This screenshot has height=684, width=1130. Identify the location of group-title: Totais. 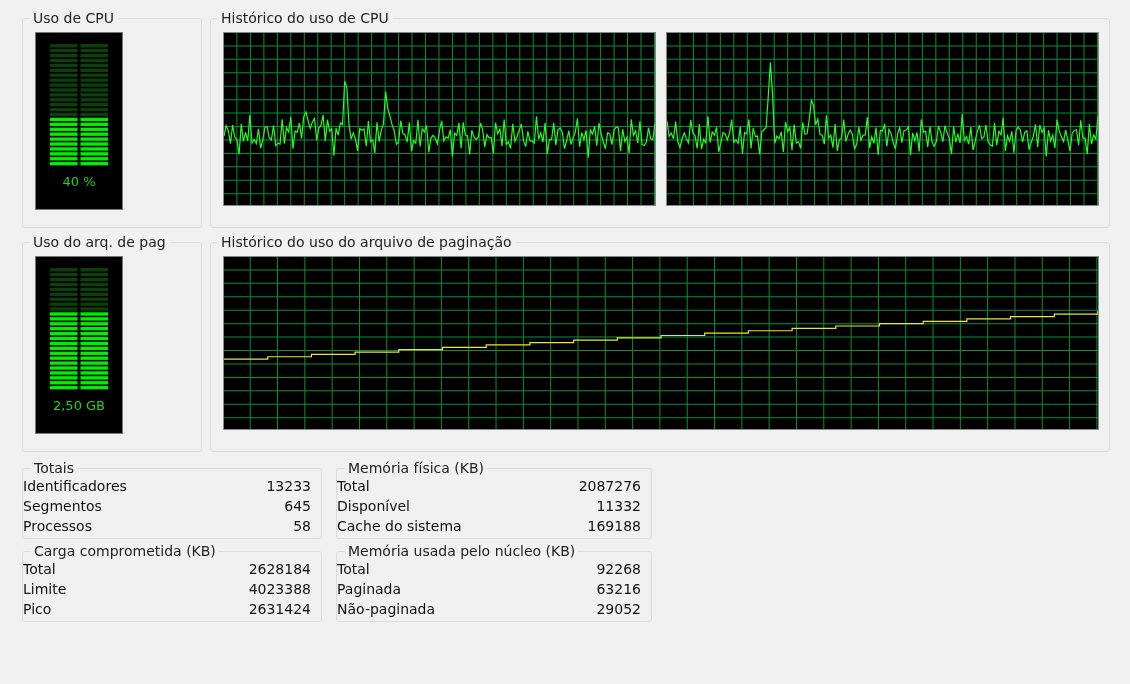
(54, 468).